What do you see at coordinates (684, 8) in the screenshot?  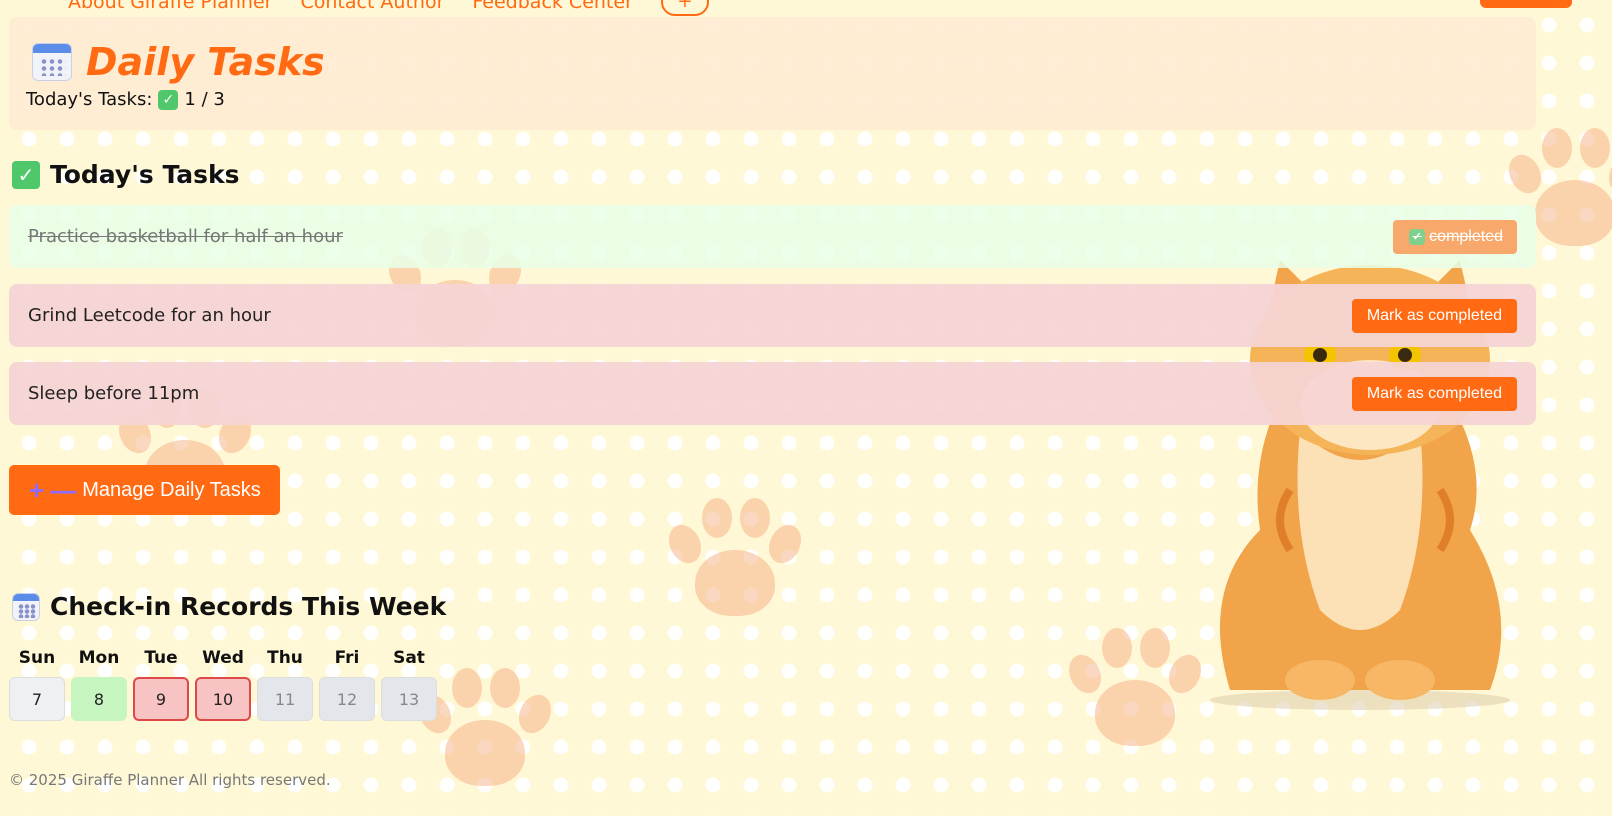 I see `nav-add-button: +` at bounding box center [684, 8].